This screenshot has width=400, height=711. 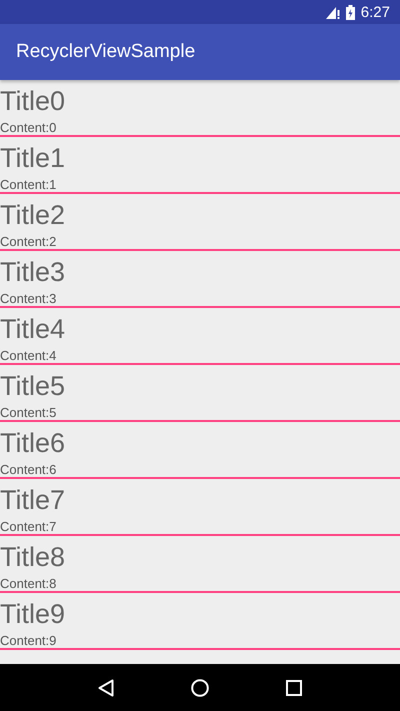 I want to click on item-title: Title1, so click(x=33, y=158).